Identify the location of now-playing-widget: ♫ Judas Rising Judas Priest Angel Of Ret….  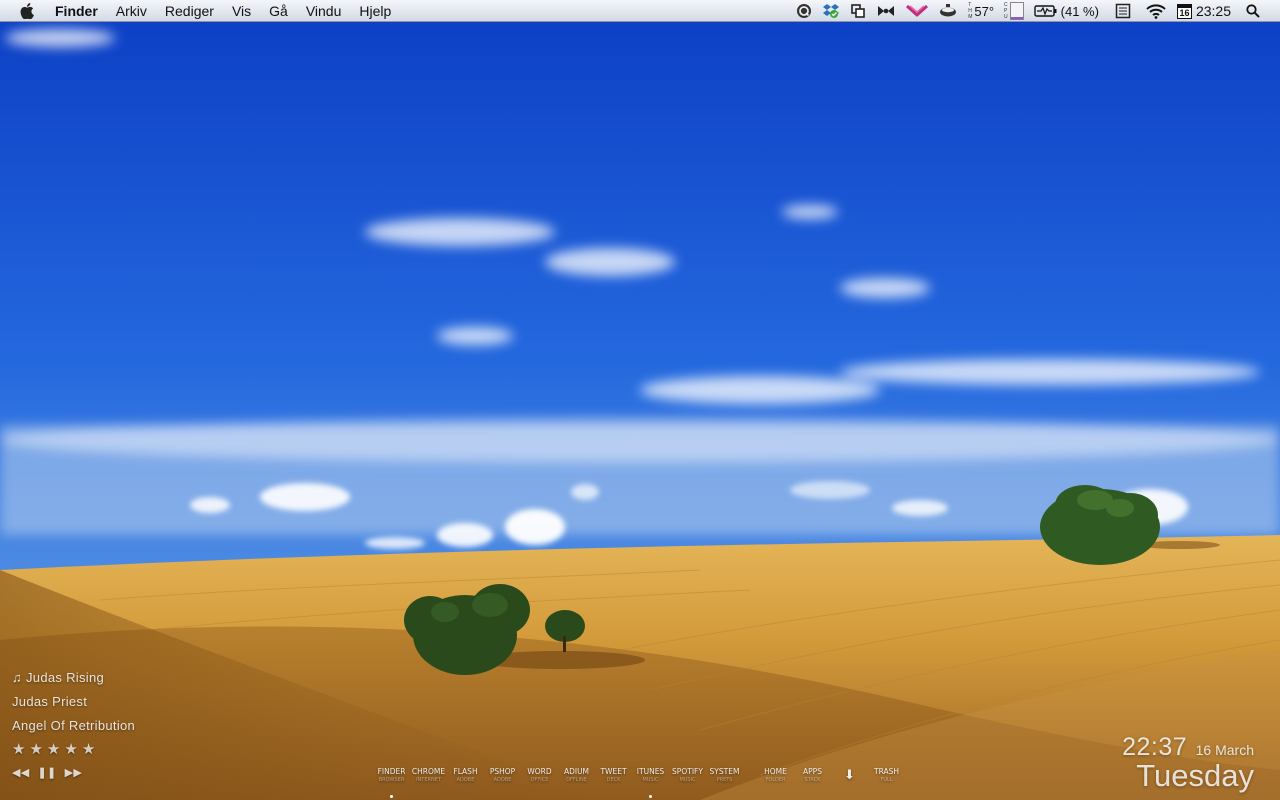
(73, 723).